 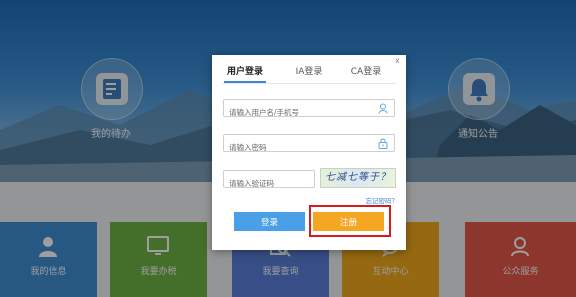 I want to click on username-field, so click(x=309, y=110).